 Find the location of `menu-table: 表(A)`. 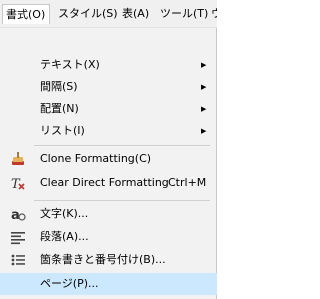

menu-table: 表(A) is located at coordinates (135, 14).